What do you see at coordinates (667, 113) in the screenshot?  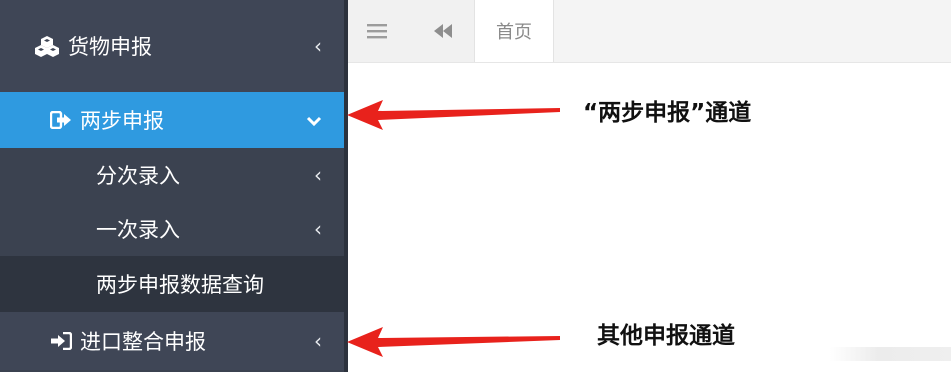 I see `annotation-two-step-channel: “两步申报”通道` at bounding box center [667, 113].